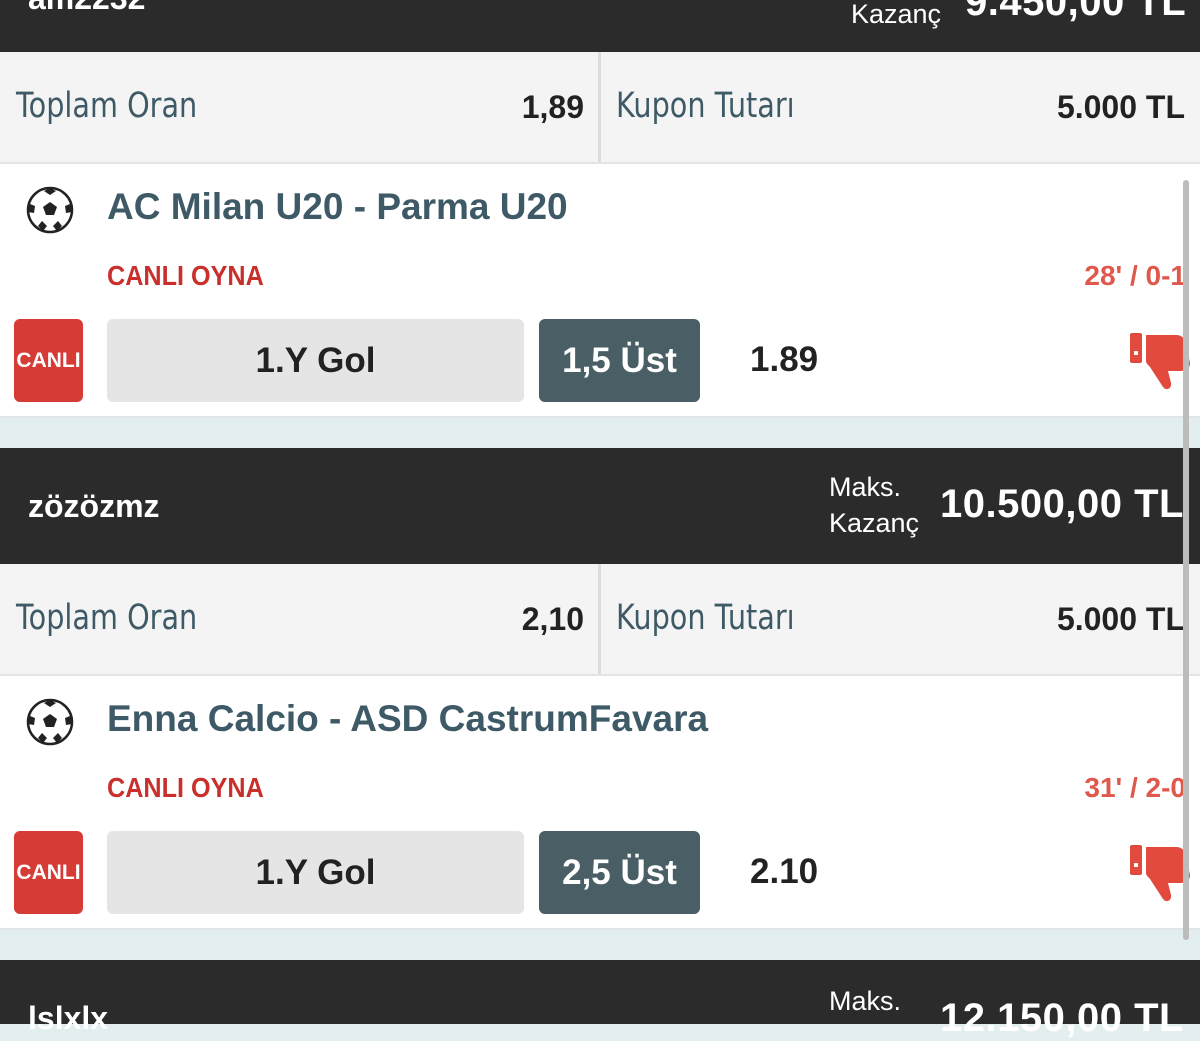 Image resolution: width=1200 pixels, height=1041 pixels. What do you see at coordinates (1076, 12) in the screenshot?
I see `max-win-value: 9.450,00 TL` at bounding box center [1076, 12].